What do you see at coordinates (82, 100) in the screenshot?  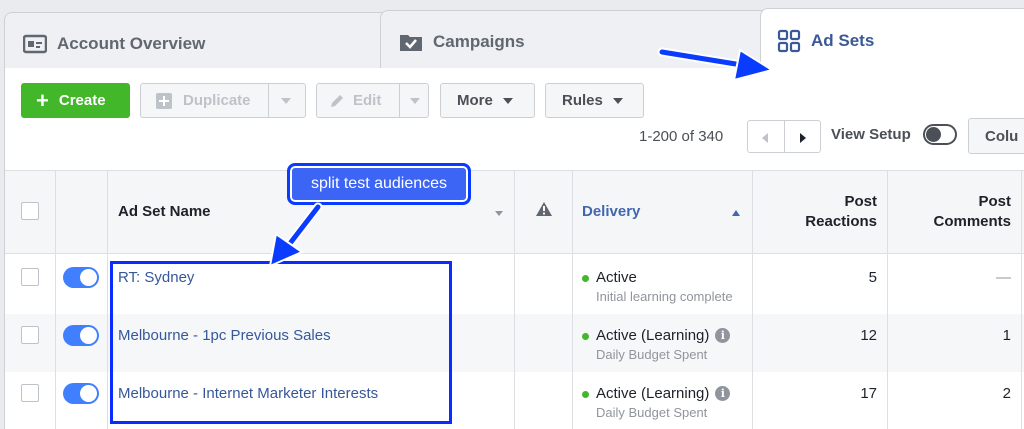 I see `create-label: Create` at bounding box center [82, 100].